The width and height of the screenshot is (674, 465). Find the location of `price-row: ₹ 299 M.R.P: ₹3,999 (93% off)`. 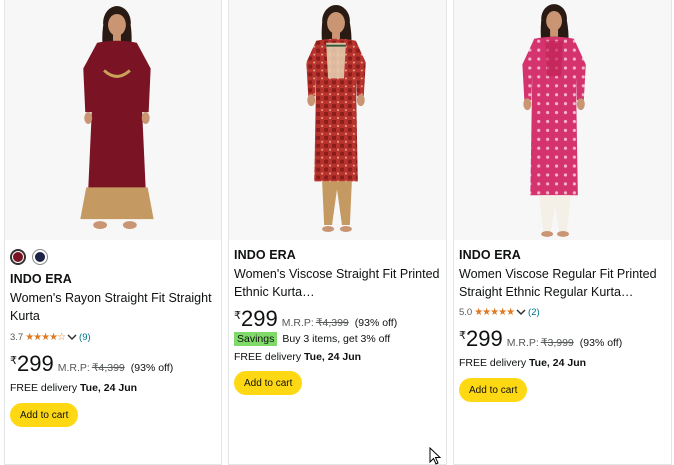

price-row: ₹ 299 M.R.P: ₹3,999 (93% off) is located at coordinates (563, 339).